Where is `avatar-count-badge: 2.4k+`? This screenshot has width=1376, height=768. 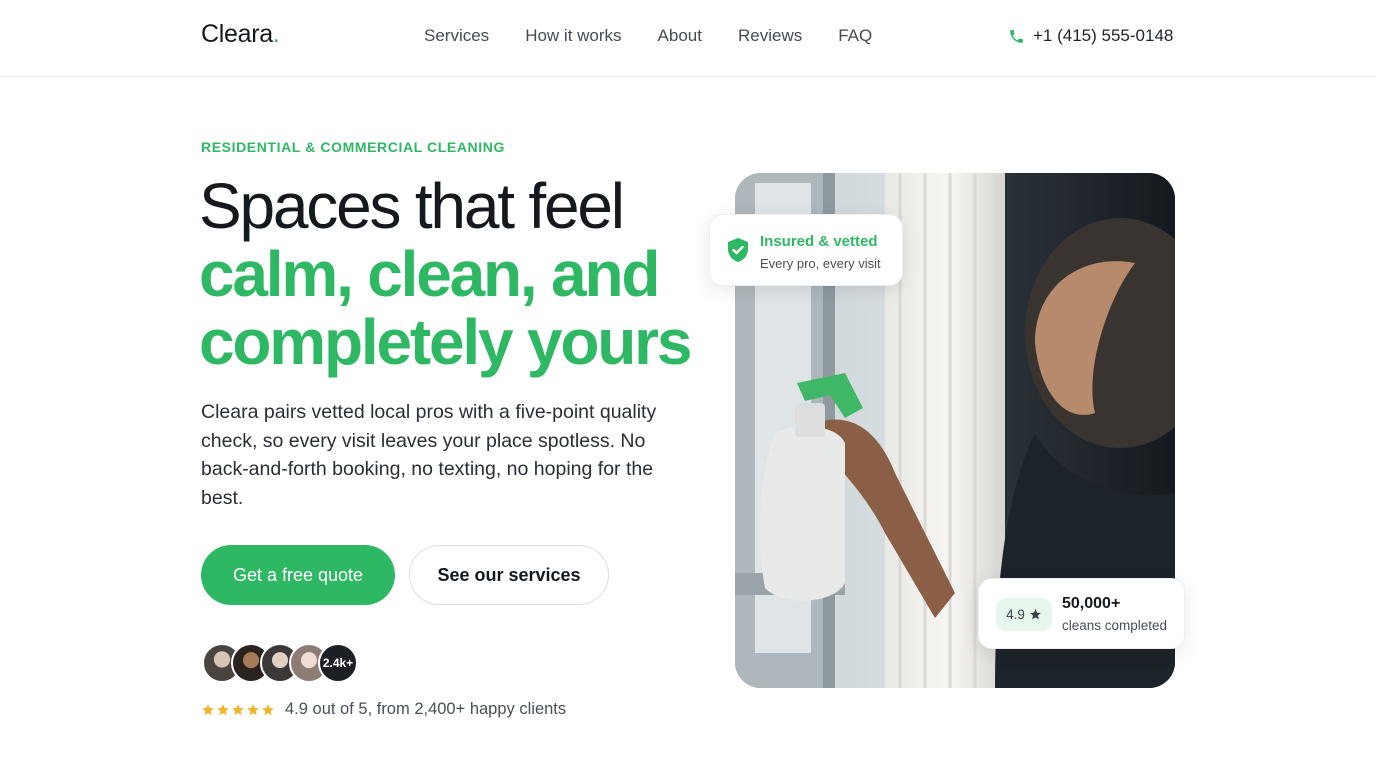 avatar-count-badge: 2.4k+ is located at coordinates (338, 663).